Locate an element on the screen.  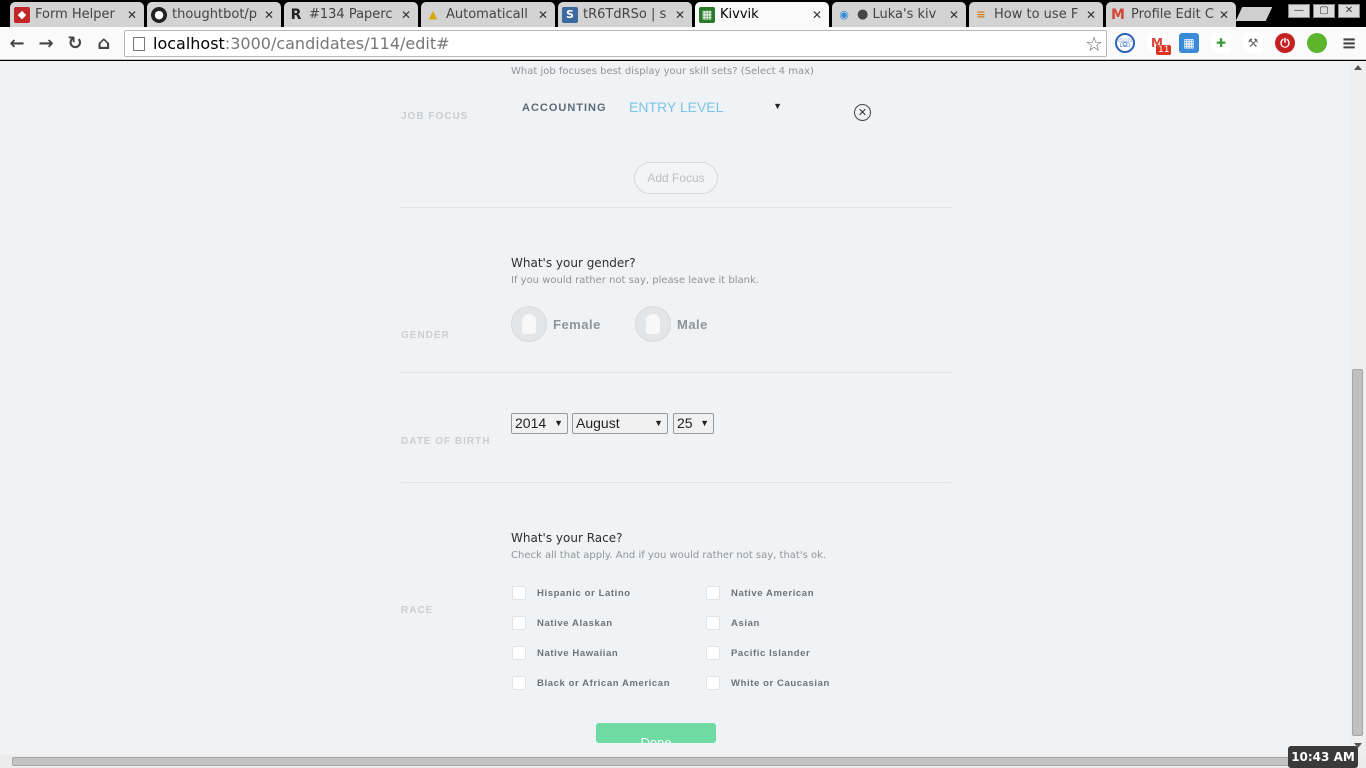
race-checkbox-white: White or Caucasian is located at coordinates (768, 683).